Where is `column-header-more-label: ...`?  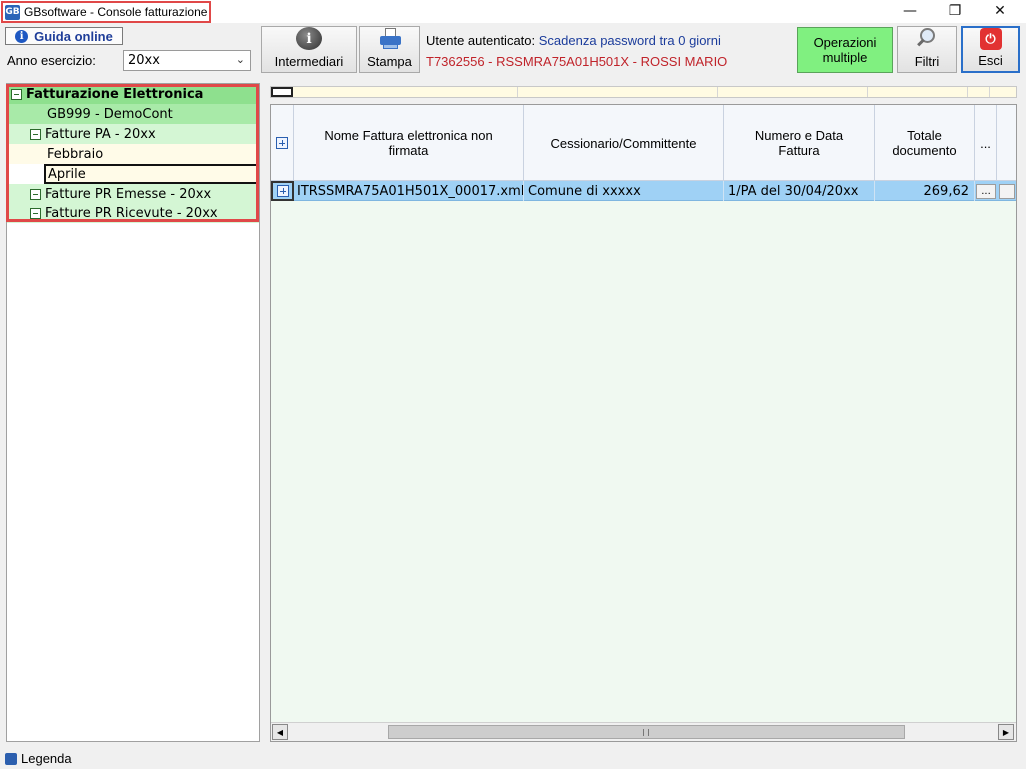 column-header-more-label: ... is located at coordinates (985, 143).